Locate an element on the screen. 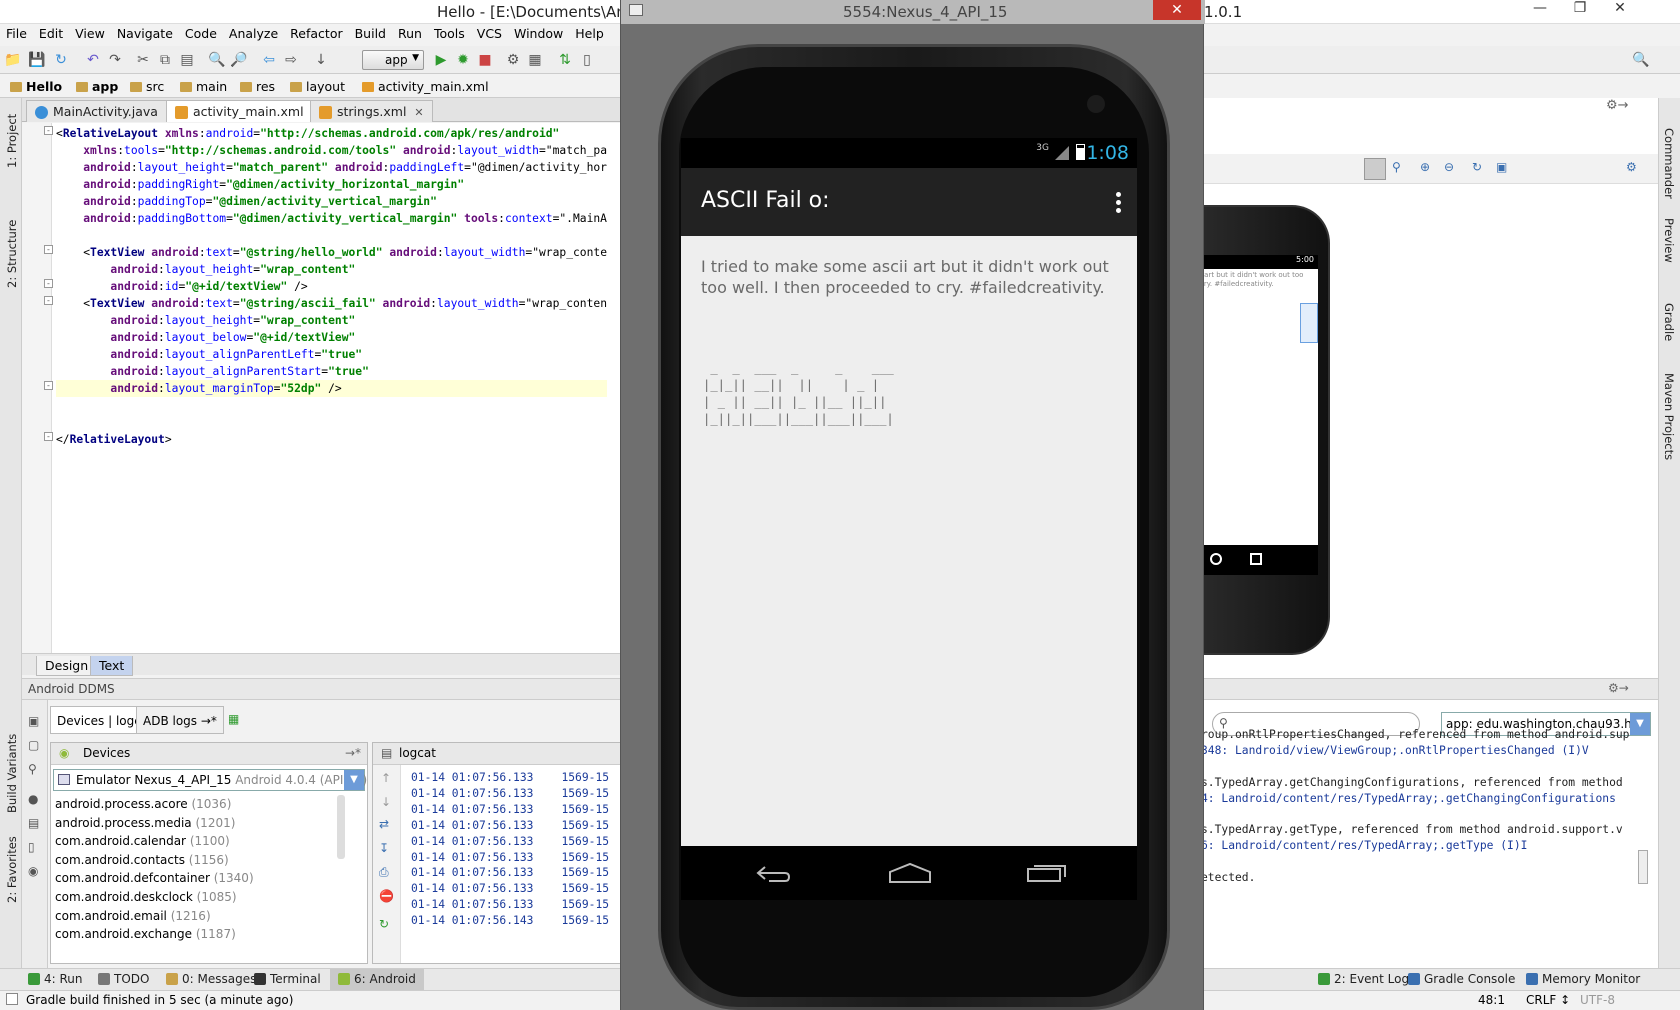 Image resolution: width=1680 pixels, height=1010 pixels. tab-design: Design is located at coordinates (67, 666).